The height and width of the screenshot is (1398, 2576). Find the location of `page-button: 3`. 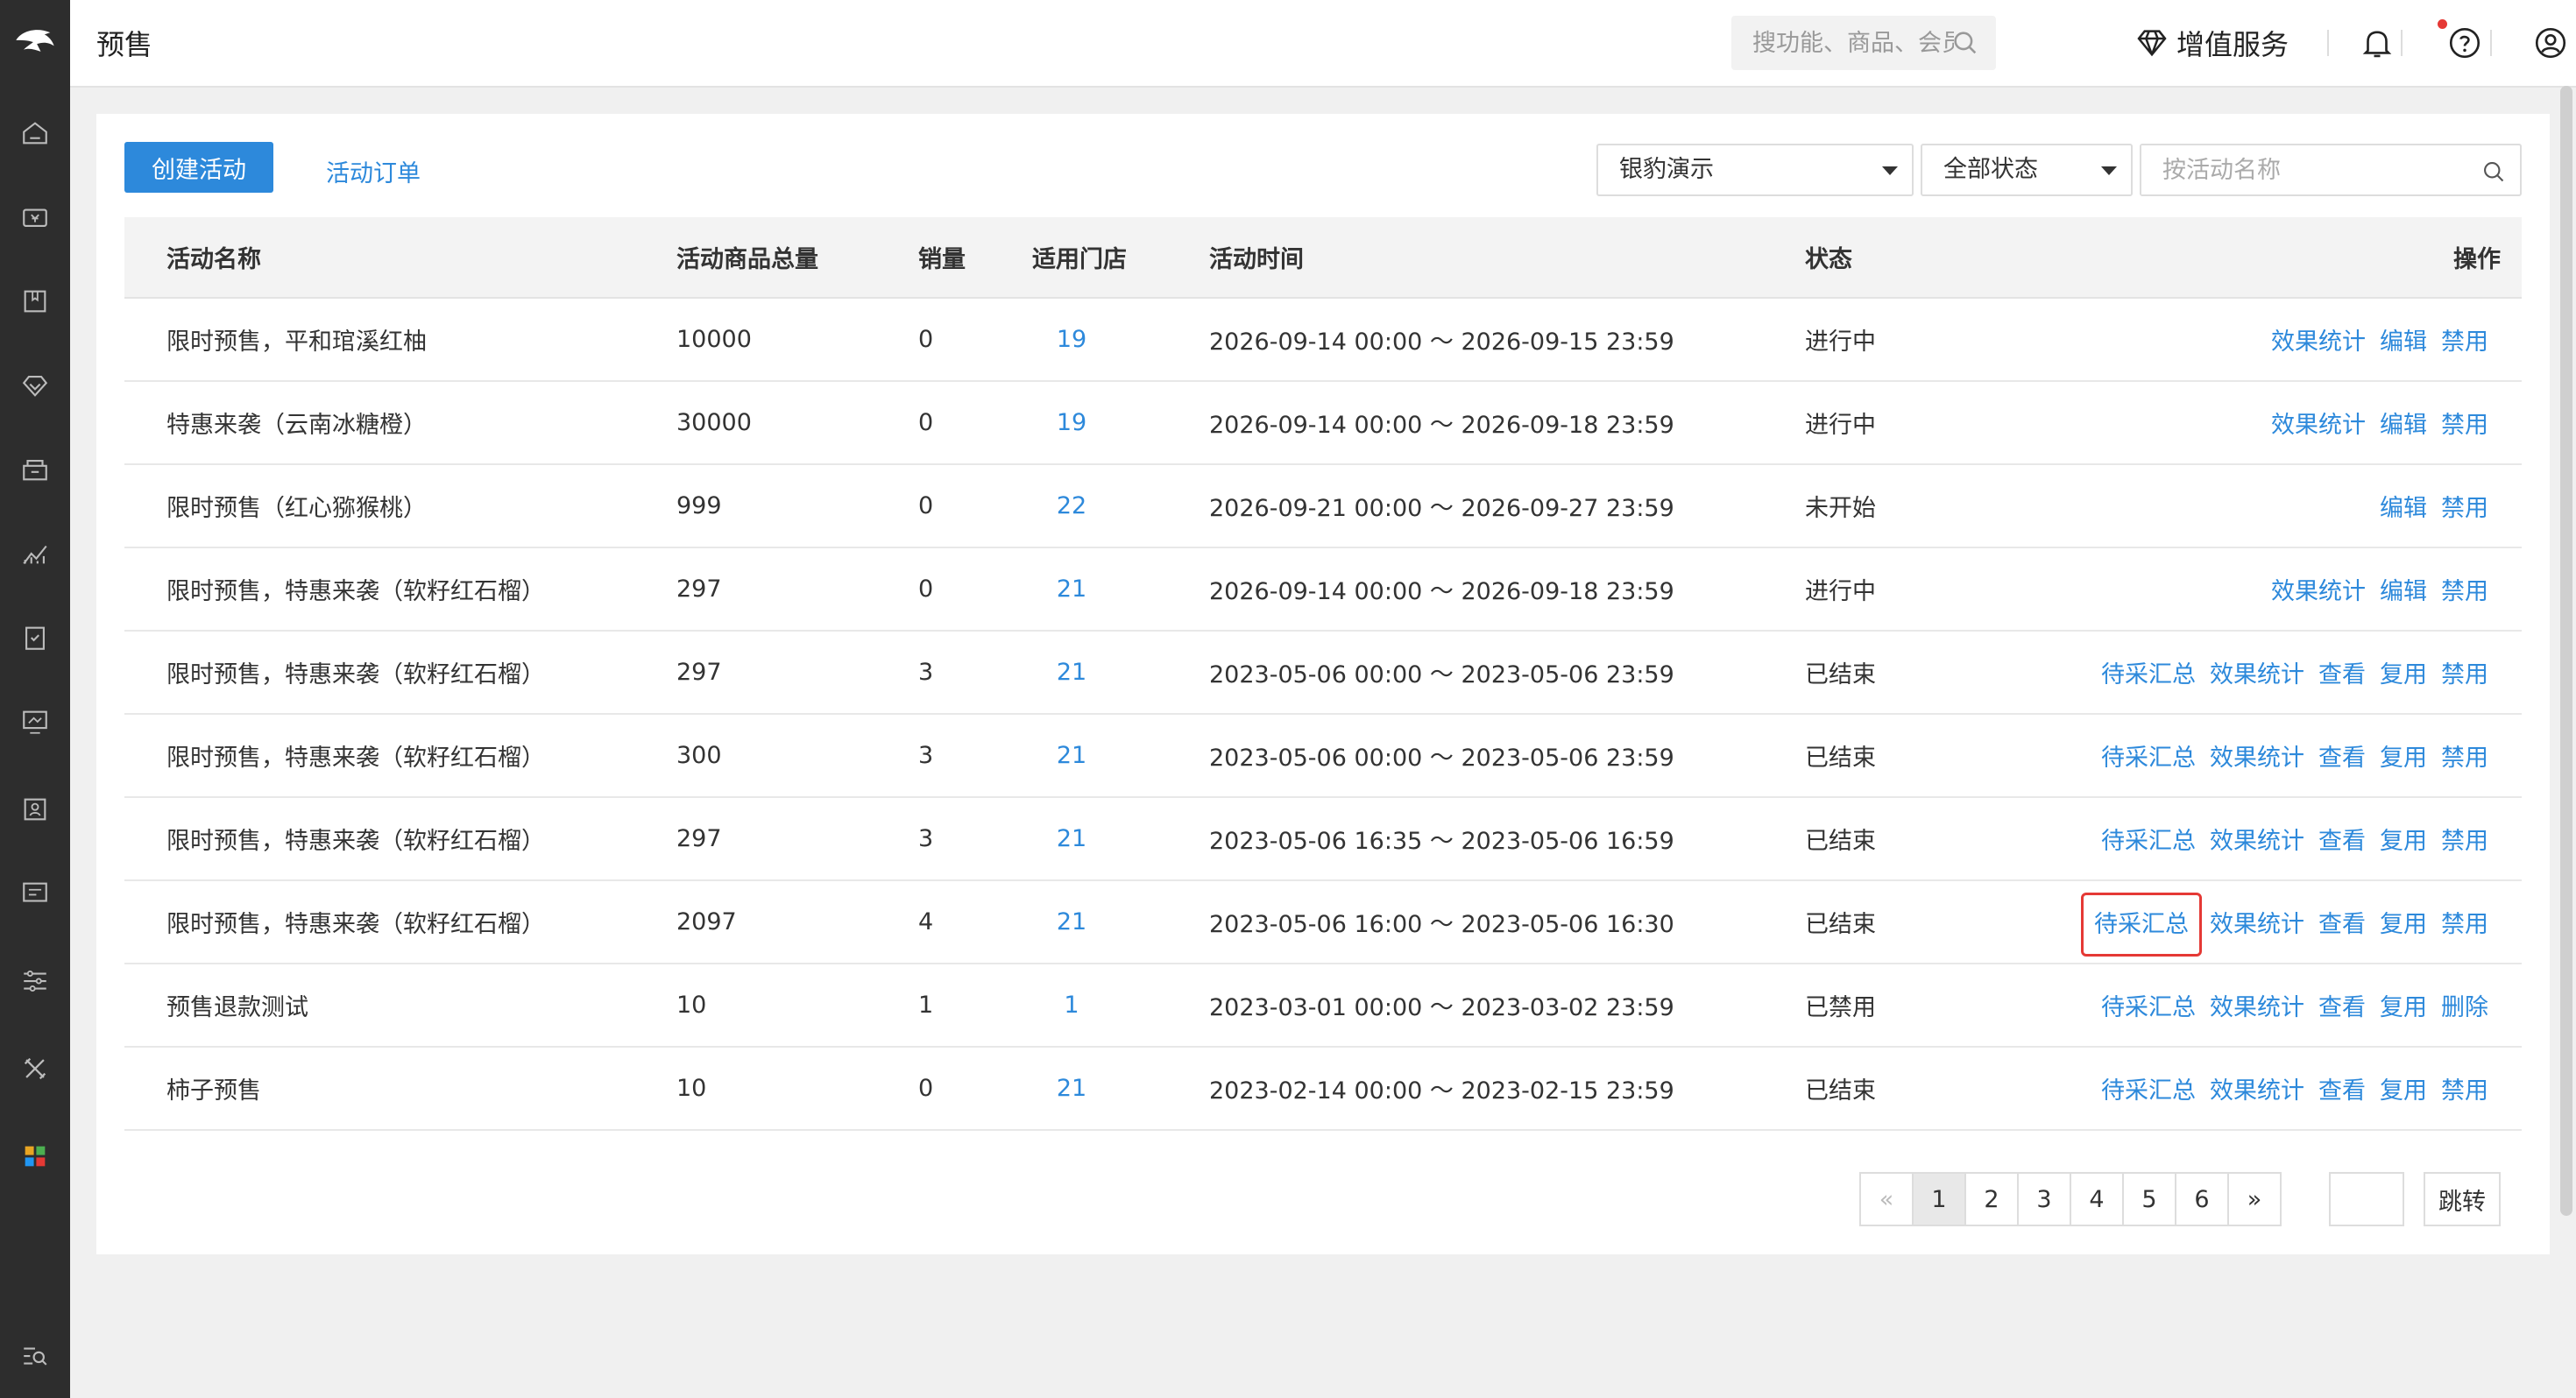

page-button: 3 is located at coordinates (2044, 1199).